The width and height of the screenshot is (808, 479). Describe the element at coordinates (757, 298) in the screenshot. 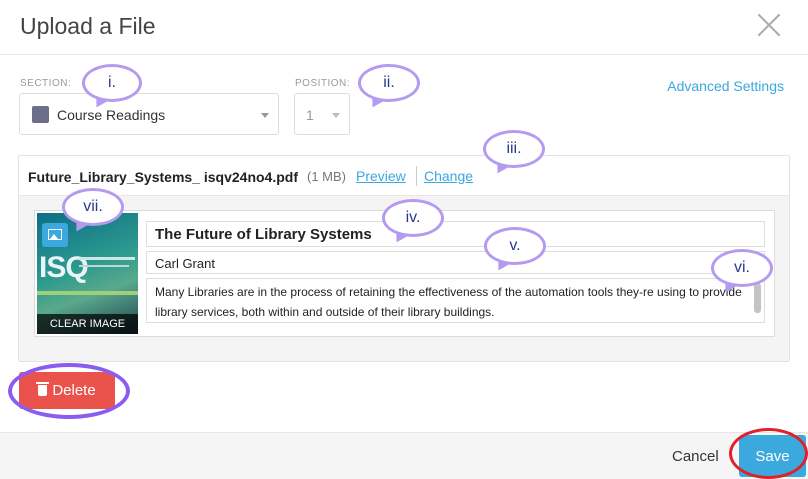

I see `scrollbar` at that location.